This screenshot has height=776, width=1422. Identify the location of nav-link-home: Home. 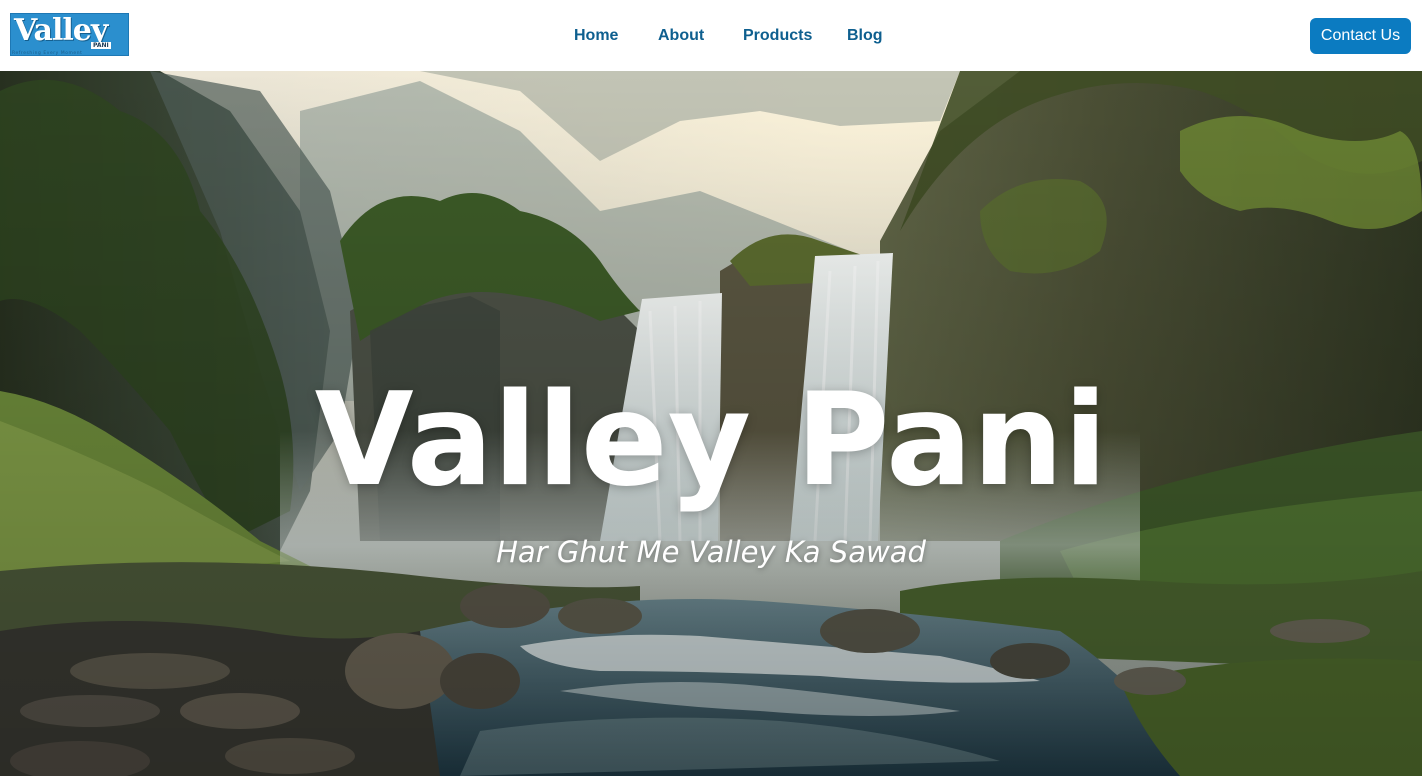
(596, 36).